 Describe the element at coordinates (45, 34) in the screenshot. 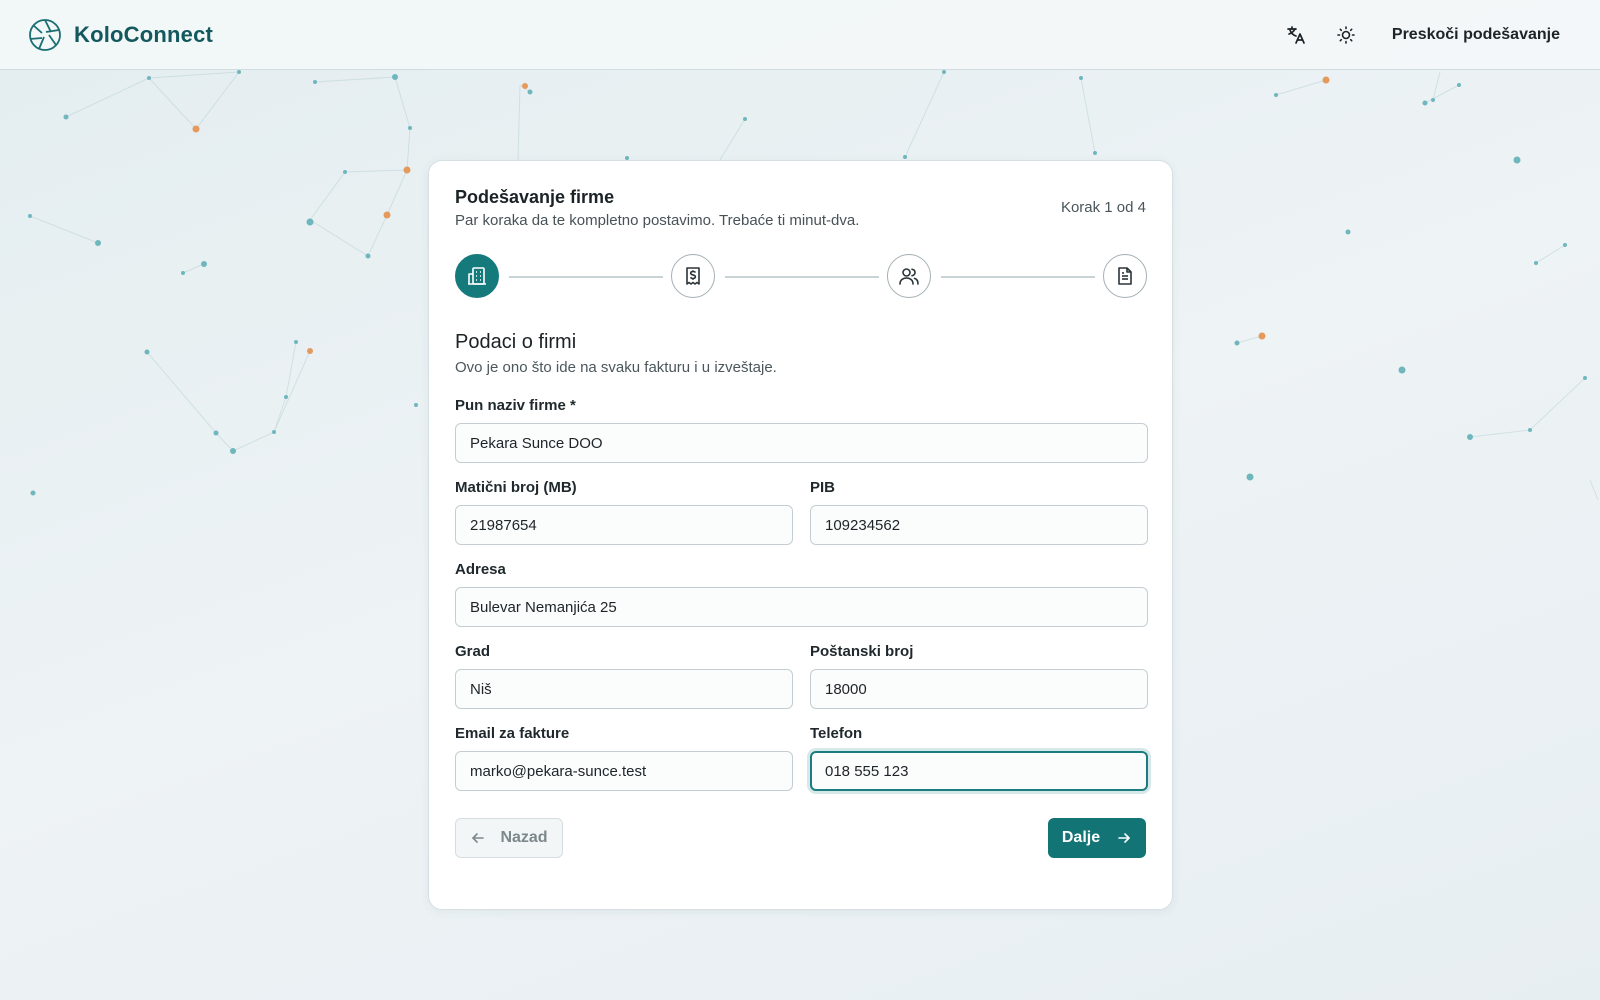

I see `aperture-logo-icon` at that location.